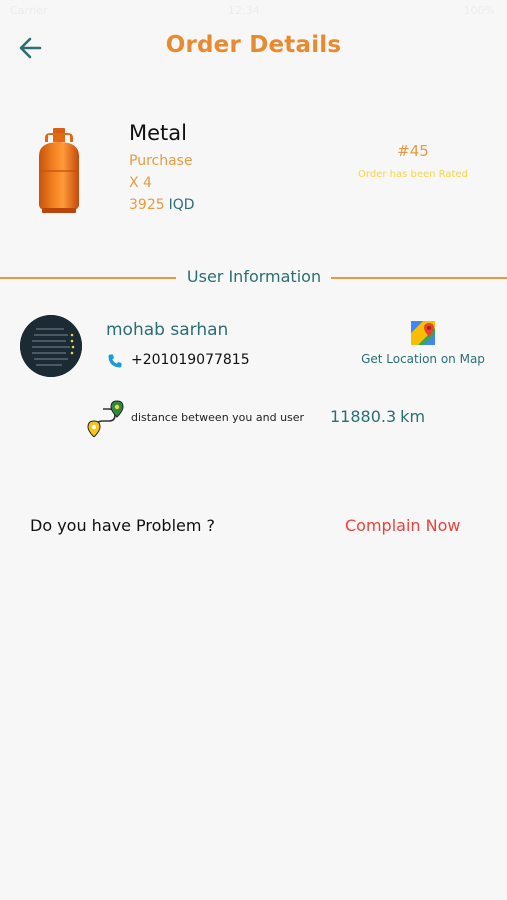 Image resolution: width=507 pixels, height=900 pixels. I want to click on distance-value: 11880.3 km, so click(377, 416).